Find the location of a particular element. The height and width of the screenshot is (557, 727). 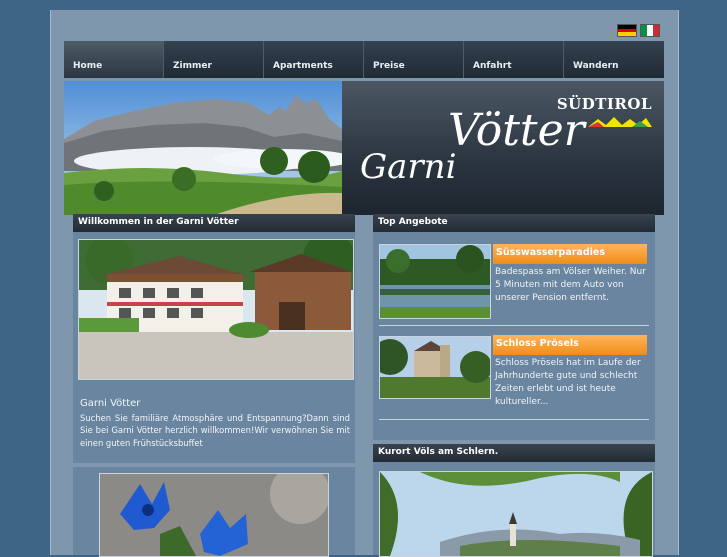

offers-heading: Top Angebote is located at coordinates (514, 223).